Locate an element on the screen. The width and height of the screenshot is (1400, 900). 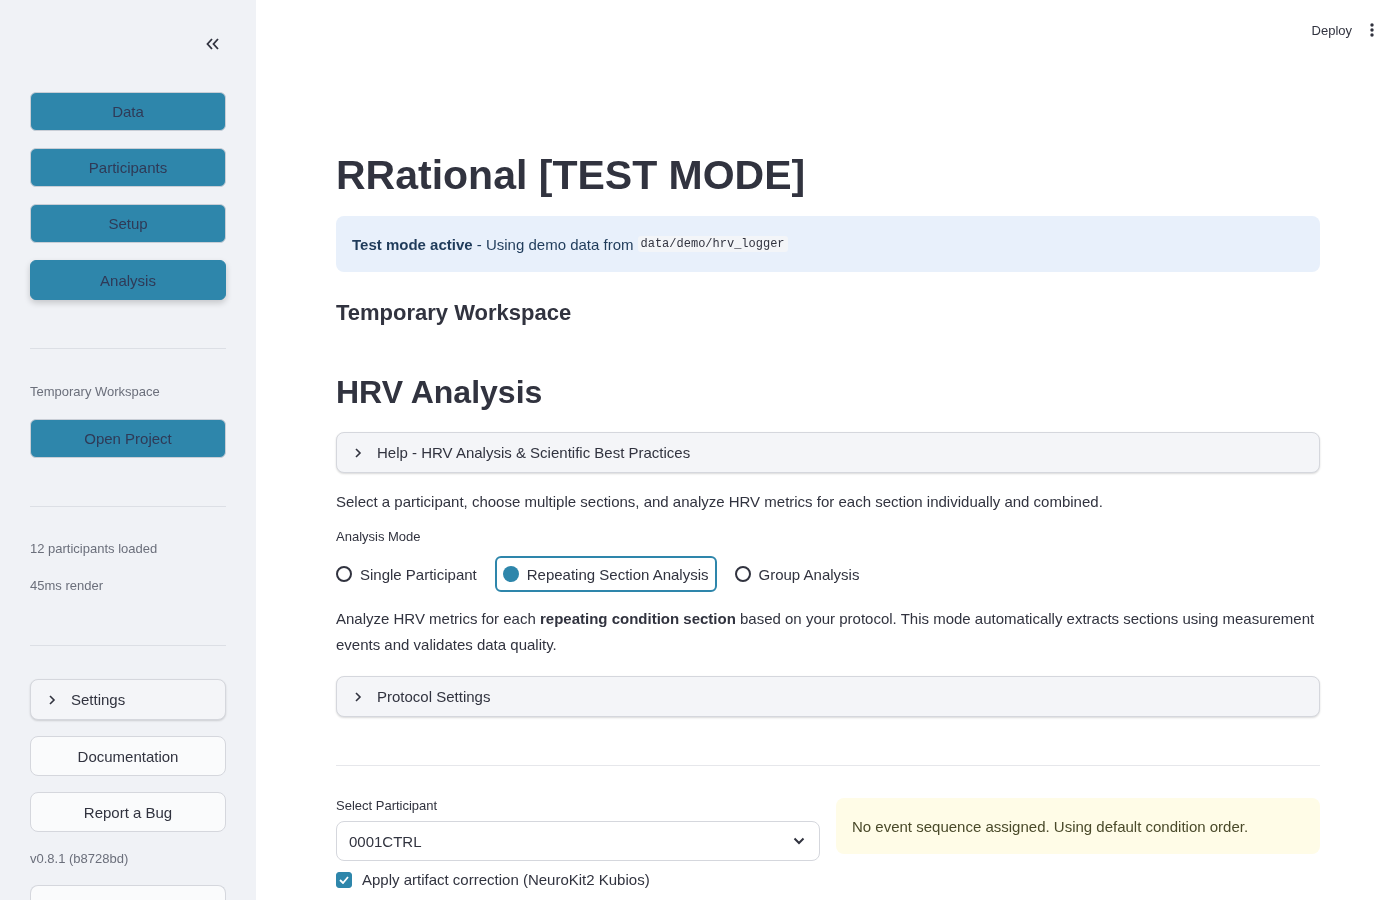
checkmark-icon is located at coordinates (344, 879).